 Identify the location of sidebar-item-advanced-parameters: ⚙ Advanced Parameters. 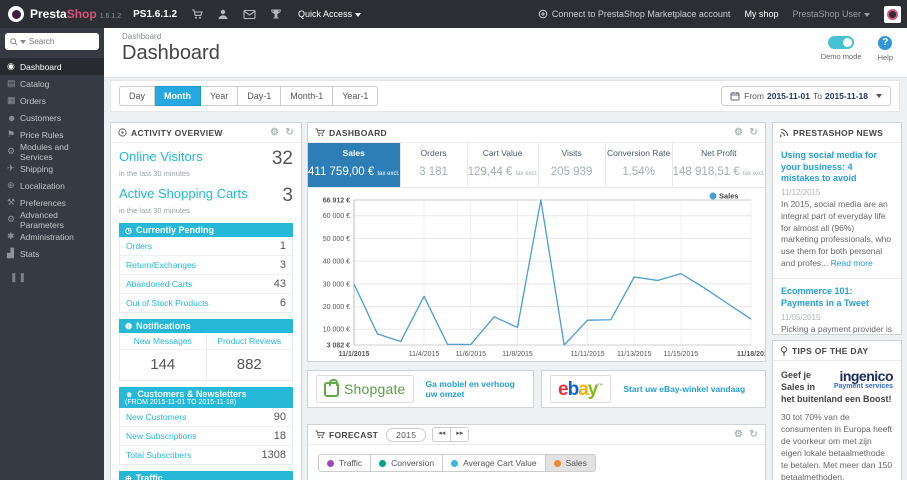
(52, 220).